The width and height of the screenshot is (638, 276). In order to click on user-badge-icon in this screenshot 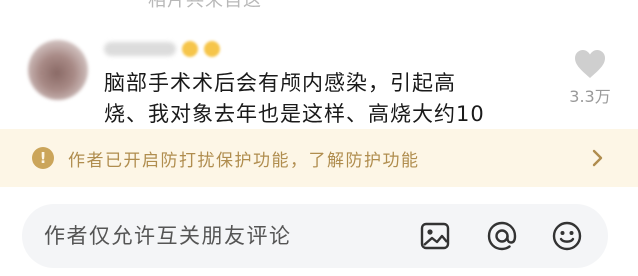, I will do `click(190, 49)`.